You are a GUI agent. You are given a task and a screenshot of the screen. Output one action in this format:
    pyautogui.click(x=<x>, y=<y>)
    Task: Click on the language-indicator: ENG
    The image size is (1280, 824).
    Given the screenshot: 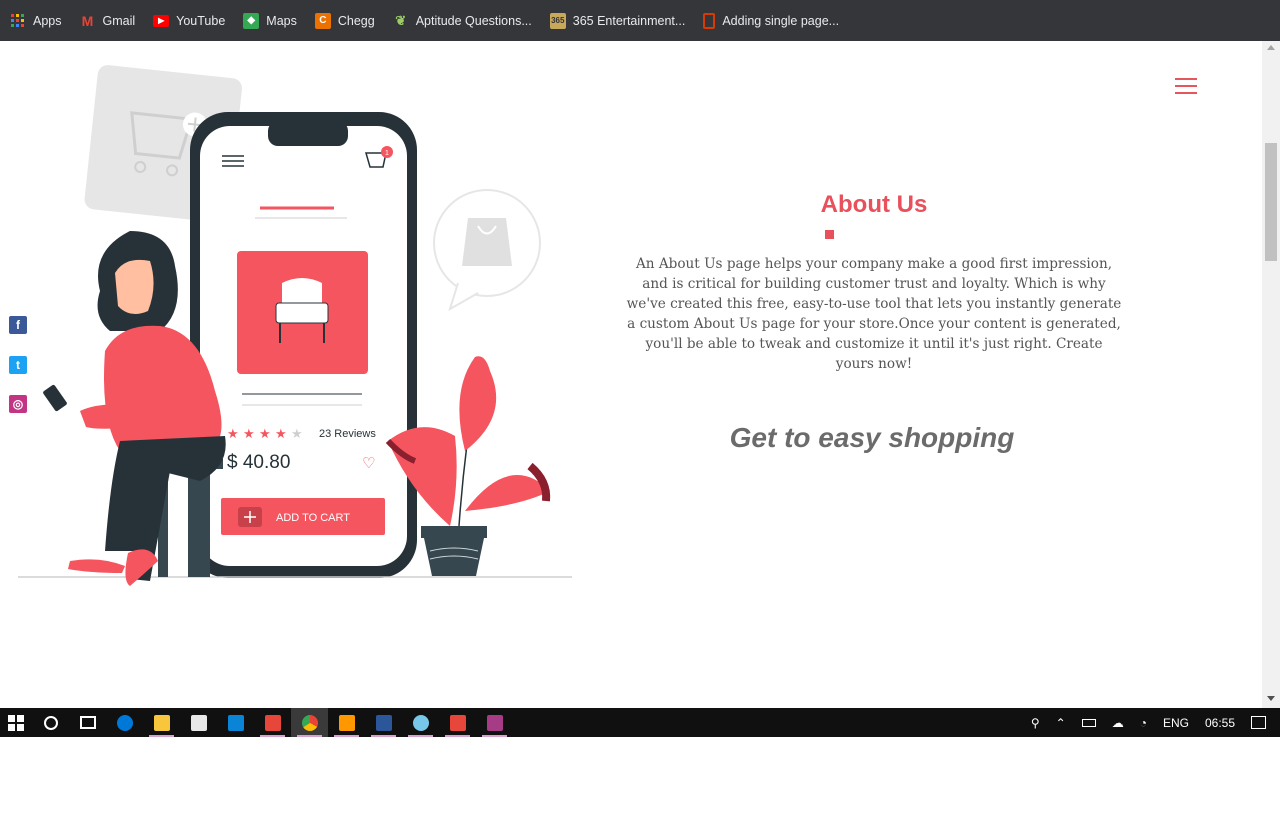 What is the action you would take?
    pyautogui.click(x=1176, y=723)
    